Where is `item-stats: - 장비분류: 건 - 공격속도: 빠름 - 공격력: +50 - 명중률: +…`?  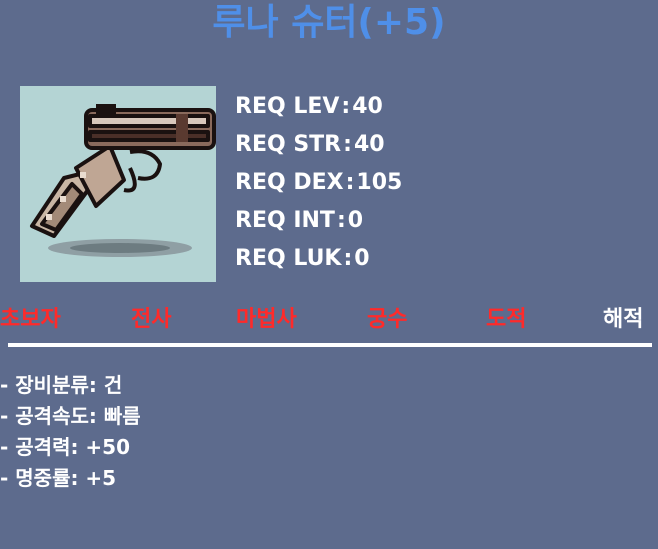
item-stats: - 장비분류: 건 - 공격속도: 빠름 - 공격력: +50 - 명중률: +… is located at coordinates (200, 432).